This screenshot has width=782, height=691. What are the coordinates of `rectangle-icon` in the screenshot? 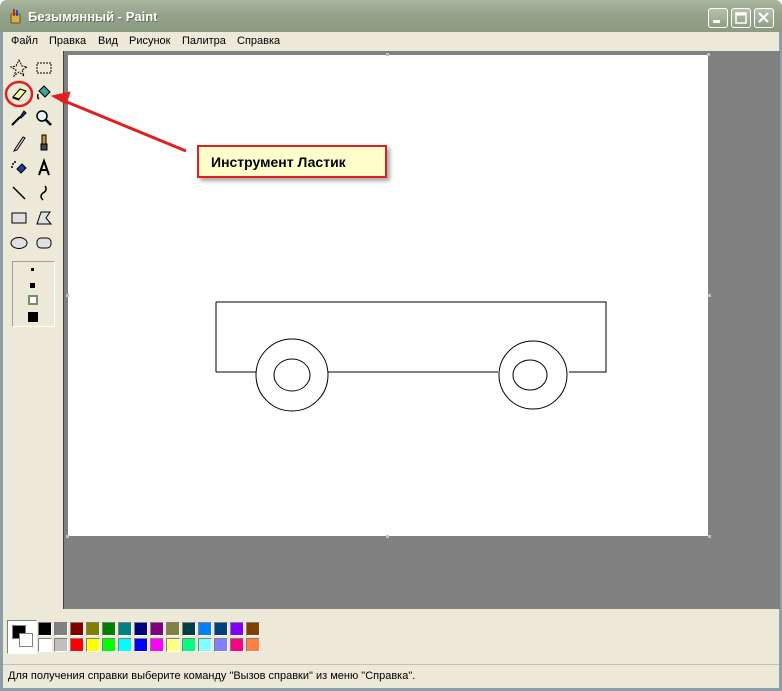 It's located at (19, 218).